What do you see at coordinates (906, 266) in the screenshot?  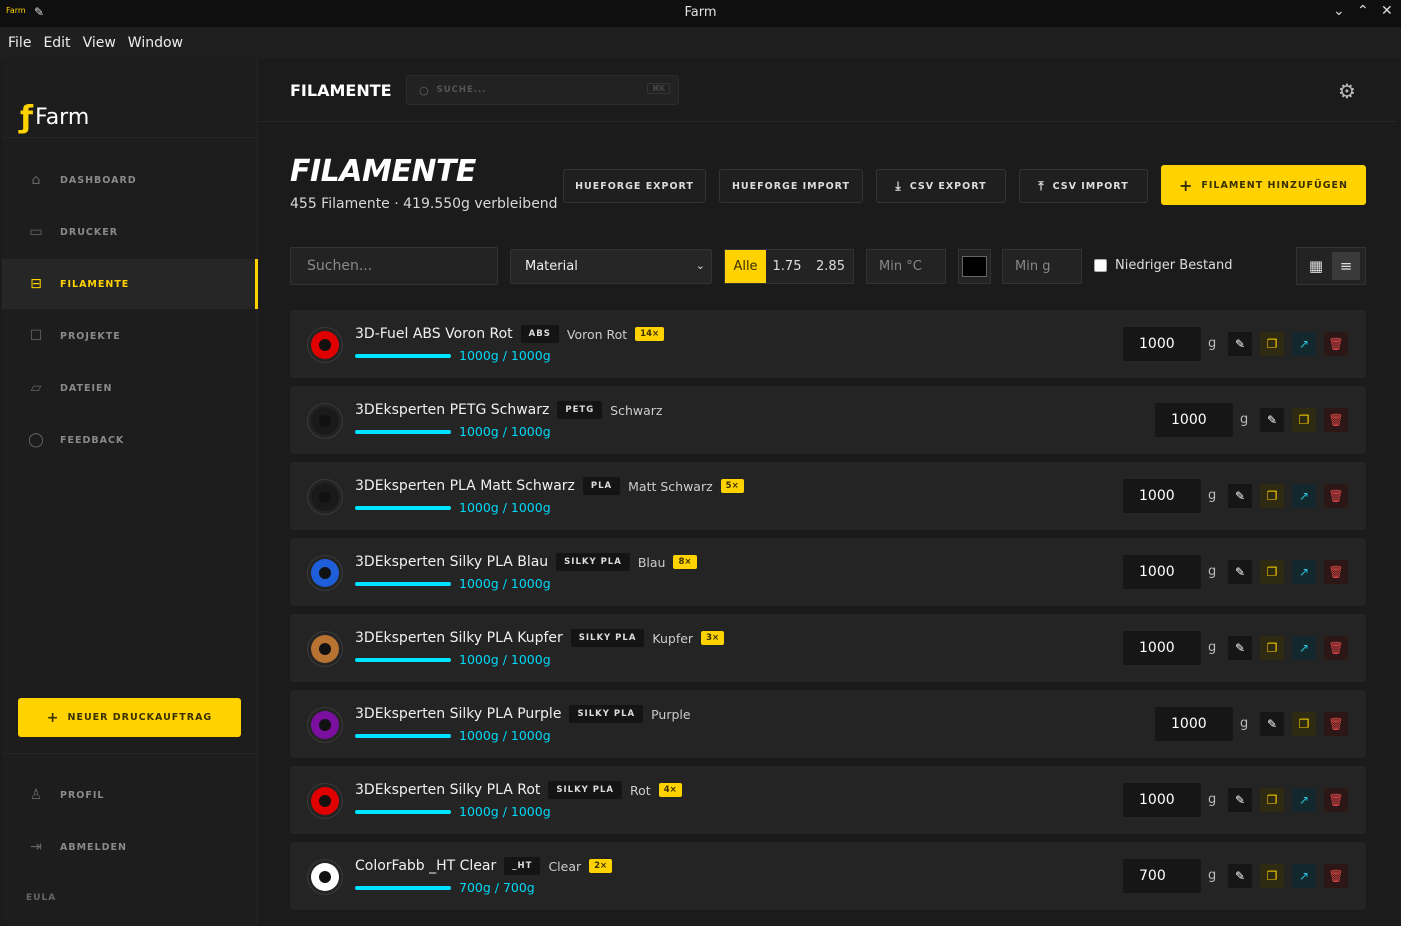 I see `min-temp-input: Min °C` at bounding box center [906, 266].